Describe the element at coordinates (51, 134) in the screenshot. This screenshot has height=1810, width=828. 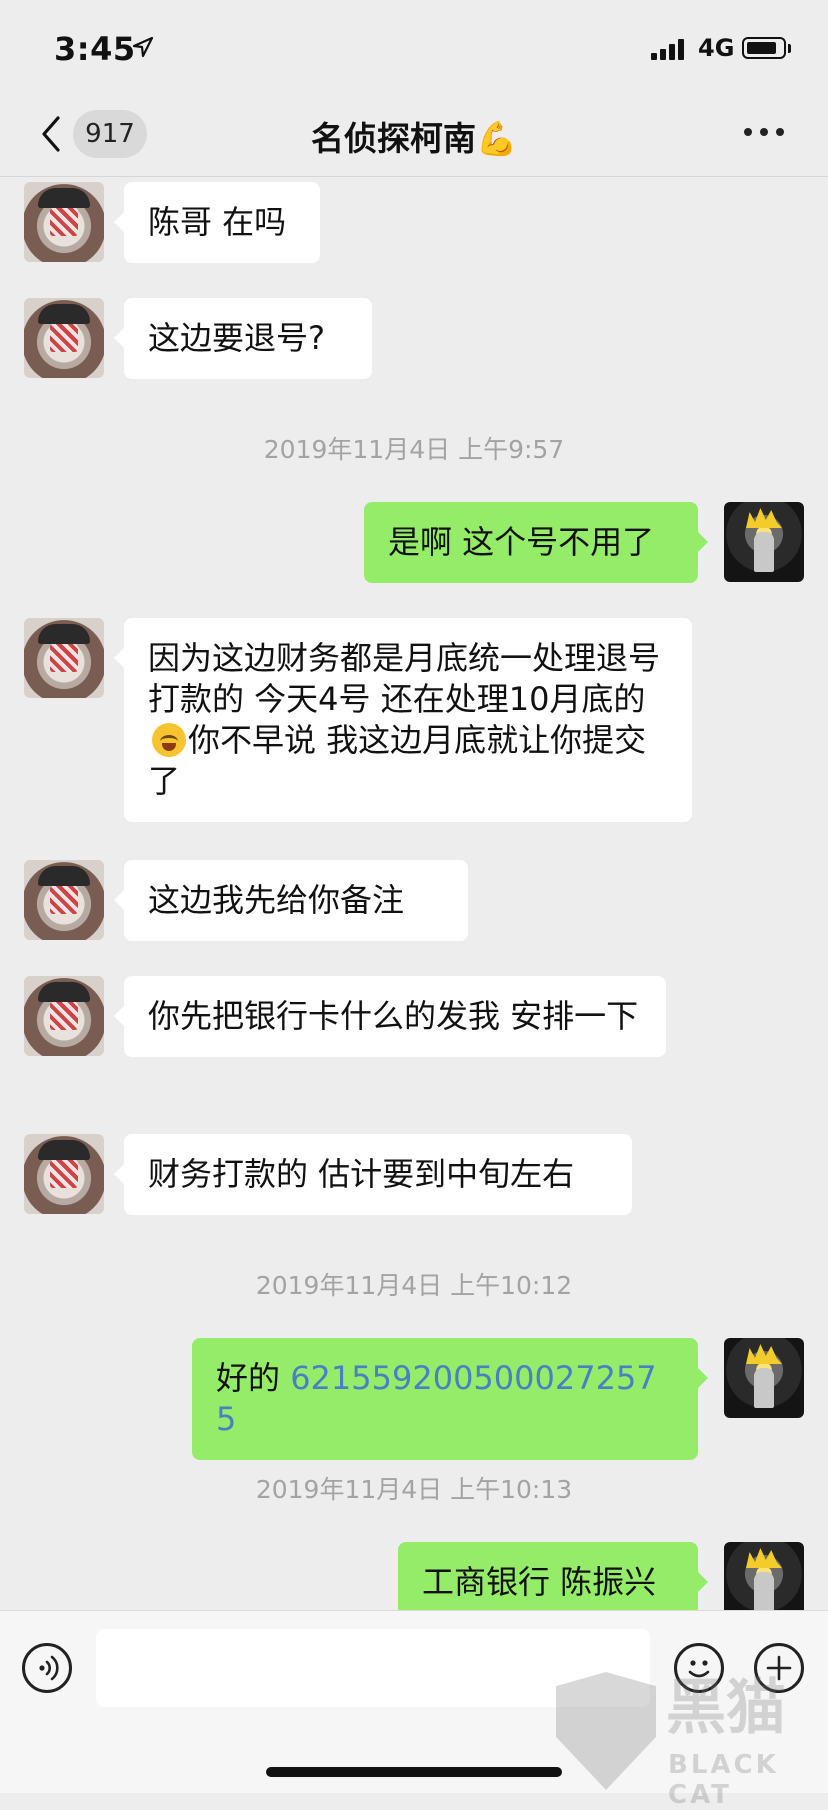
I see `back-chevron-icon` at that location.